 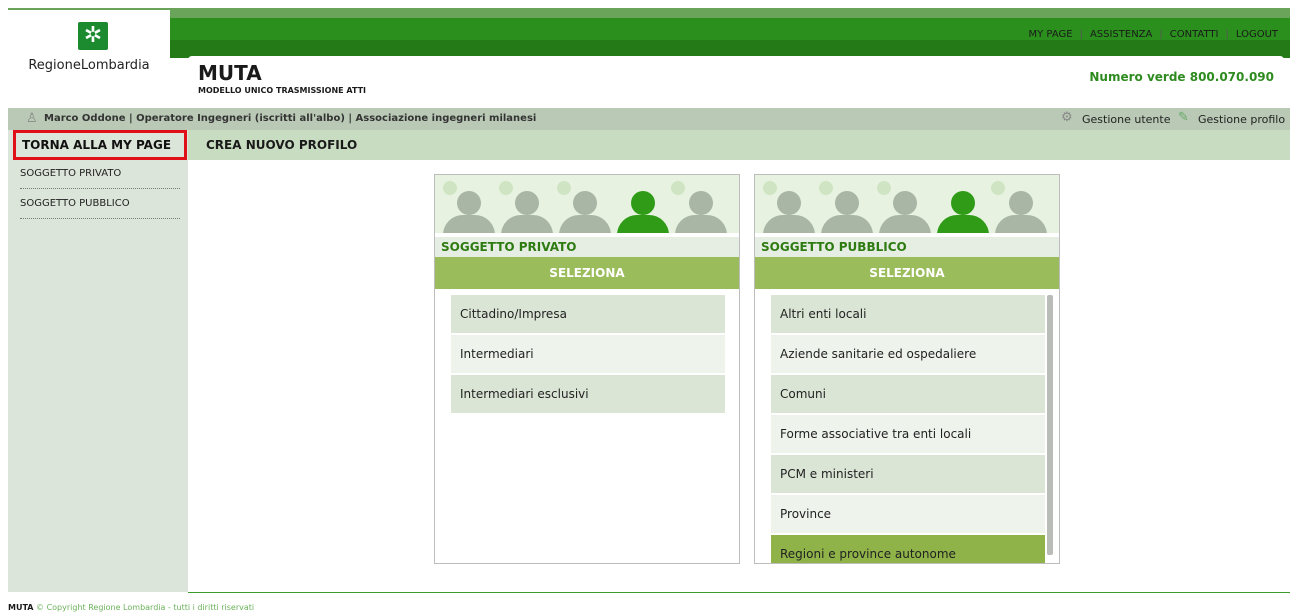 What do you see at coordinates (649, 13) in the screenshot?
I see `top-strip` at bounding box center [649, 13].